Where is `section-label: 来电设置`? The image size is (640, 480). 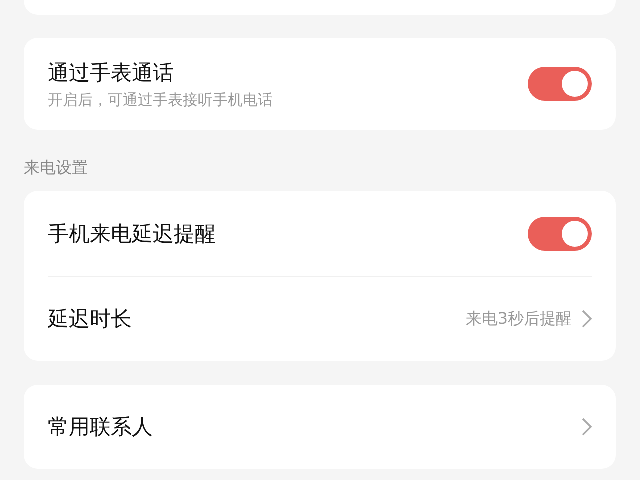 section-label: 来电设置 is located at coordinates (56, 168).